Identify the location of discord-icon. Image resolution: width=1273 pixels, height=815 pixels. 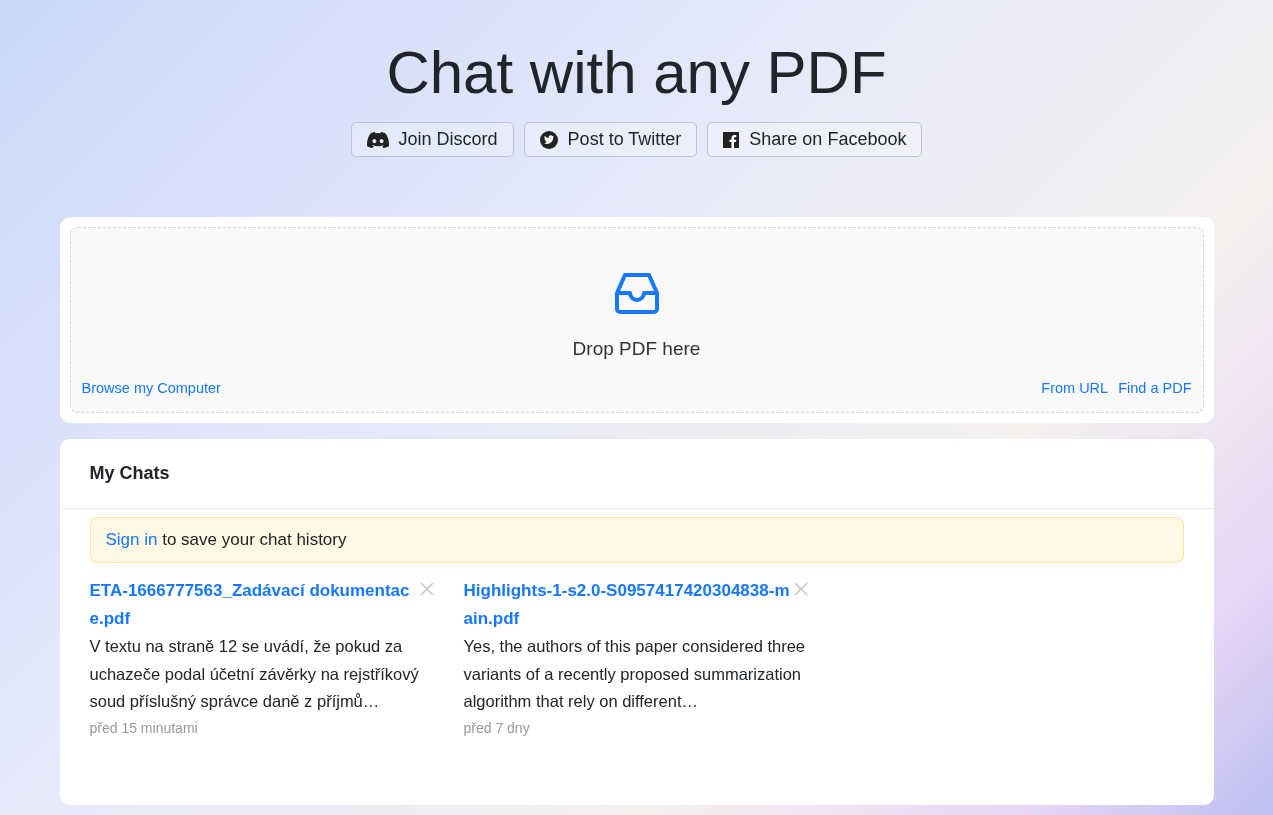
(377, 139).